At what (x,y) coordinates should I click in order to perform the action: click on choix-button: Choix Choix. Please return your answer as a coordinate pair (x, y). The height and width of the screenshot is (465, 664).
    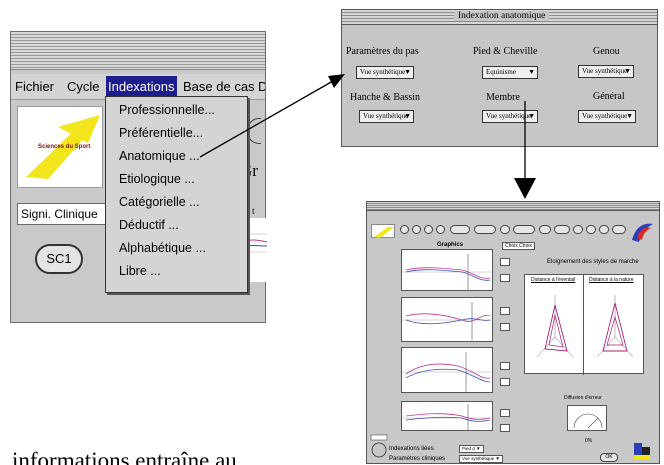
    Looking at the image, I should click on (518, 246).